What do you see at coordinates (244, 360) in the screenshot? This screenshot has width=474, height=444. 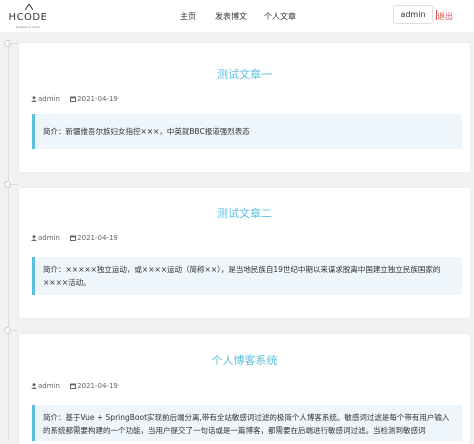 I see `post-title: 个人博客系统` at bounding box center [244, 360].